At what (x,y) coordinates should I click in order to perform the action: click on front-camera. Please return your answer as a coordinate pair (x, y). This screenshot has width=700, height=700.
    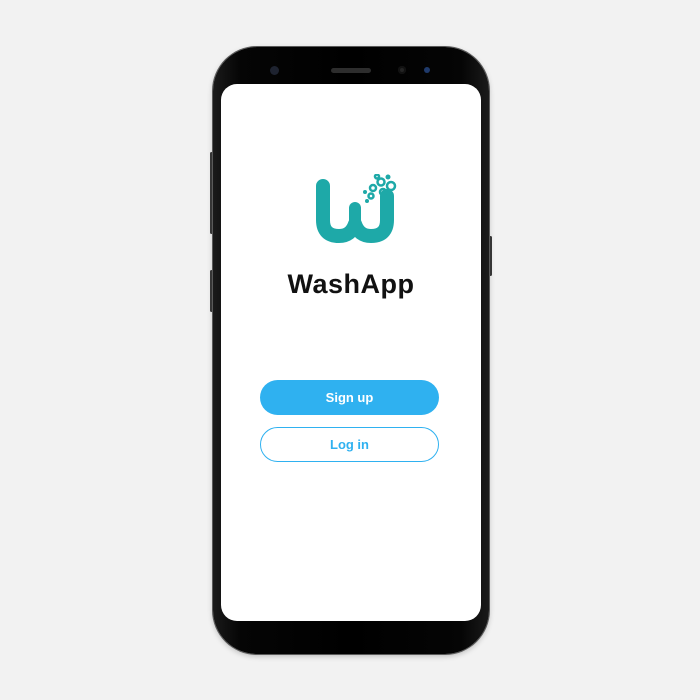
    Looking at the image, I should click on (402, 70).